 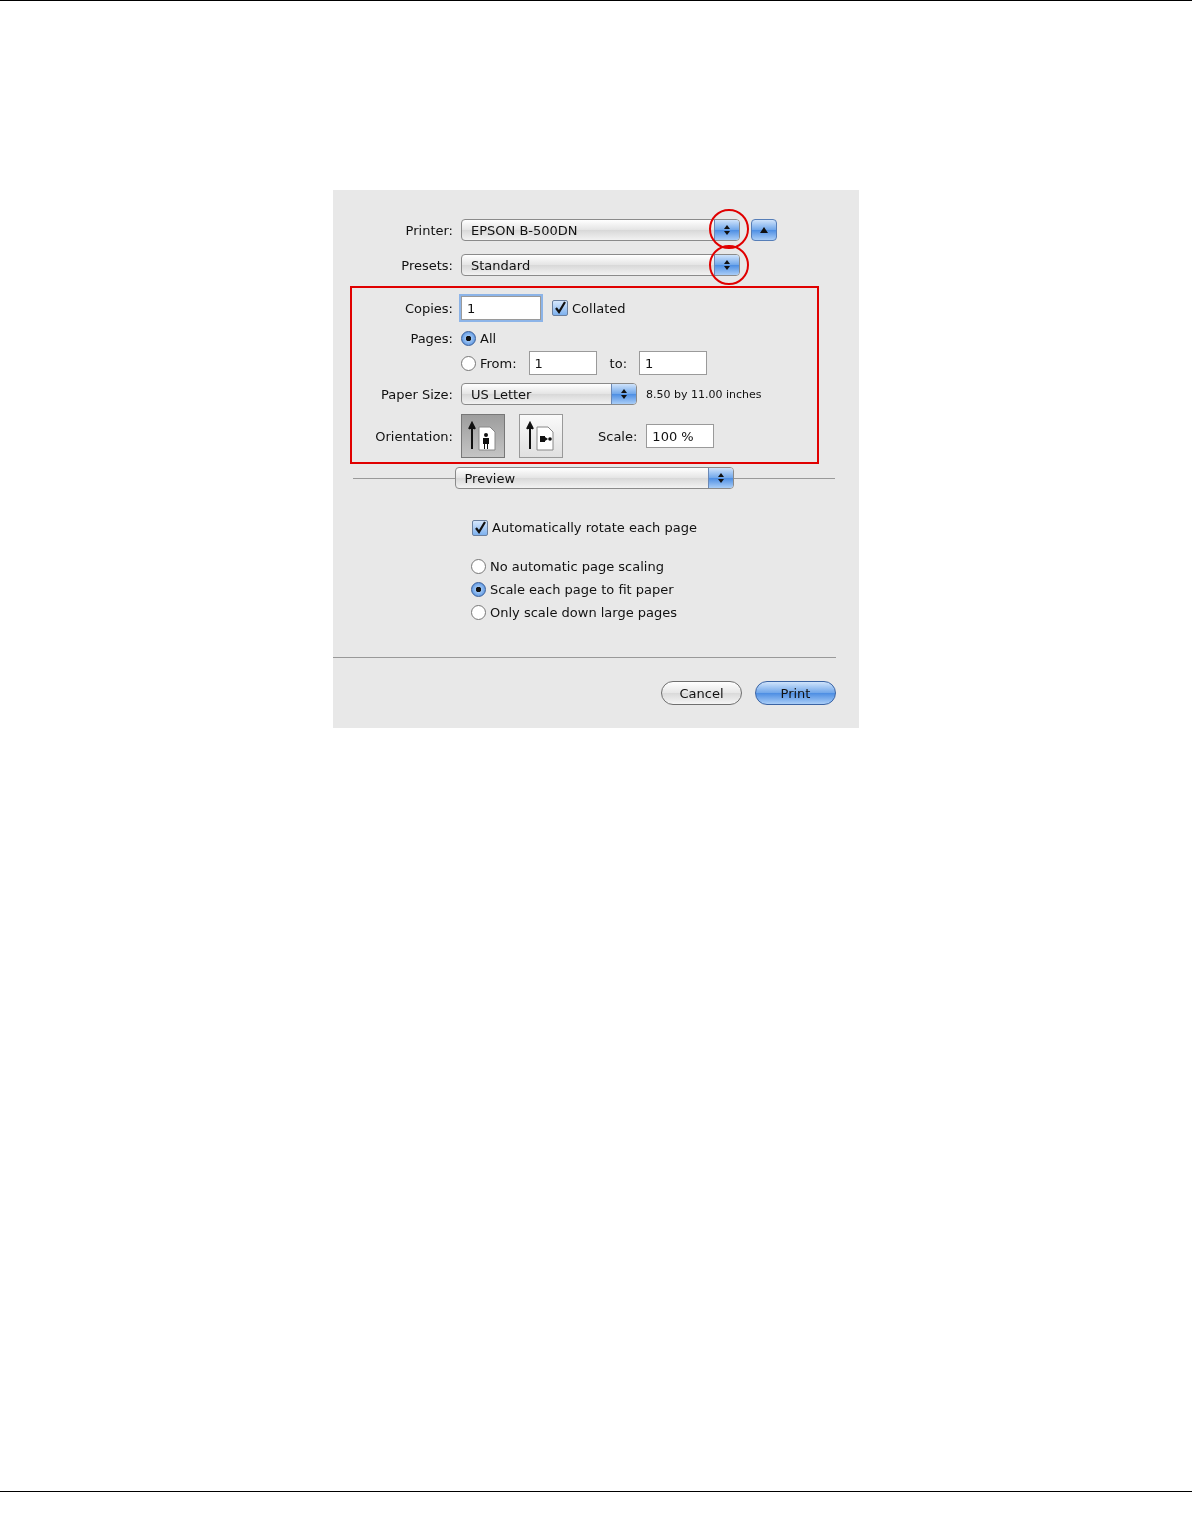 What do you see at coordinates (549, 394) in the screenshot?
I see `paper-size-popup: US Letter` at bounding box center [549, 394].